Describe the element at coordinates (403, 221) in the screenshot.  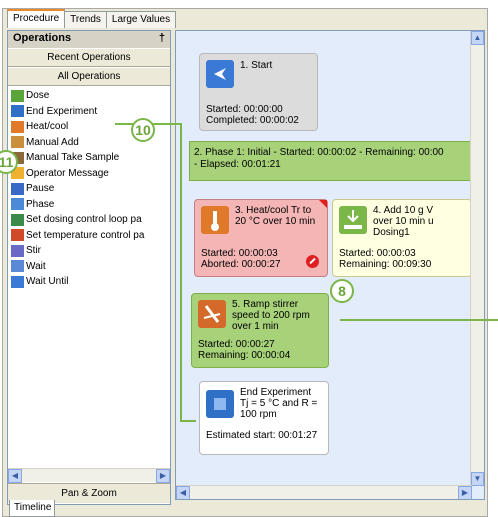
I see `add-title-2: over 10 min u` at that location.